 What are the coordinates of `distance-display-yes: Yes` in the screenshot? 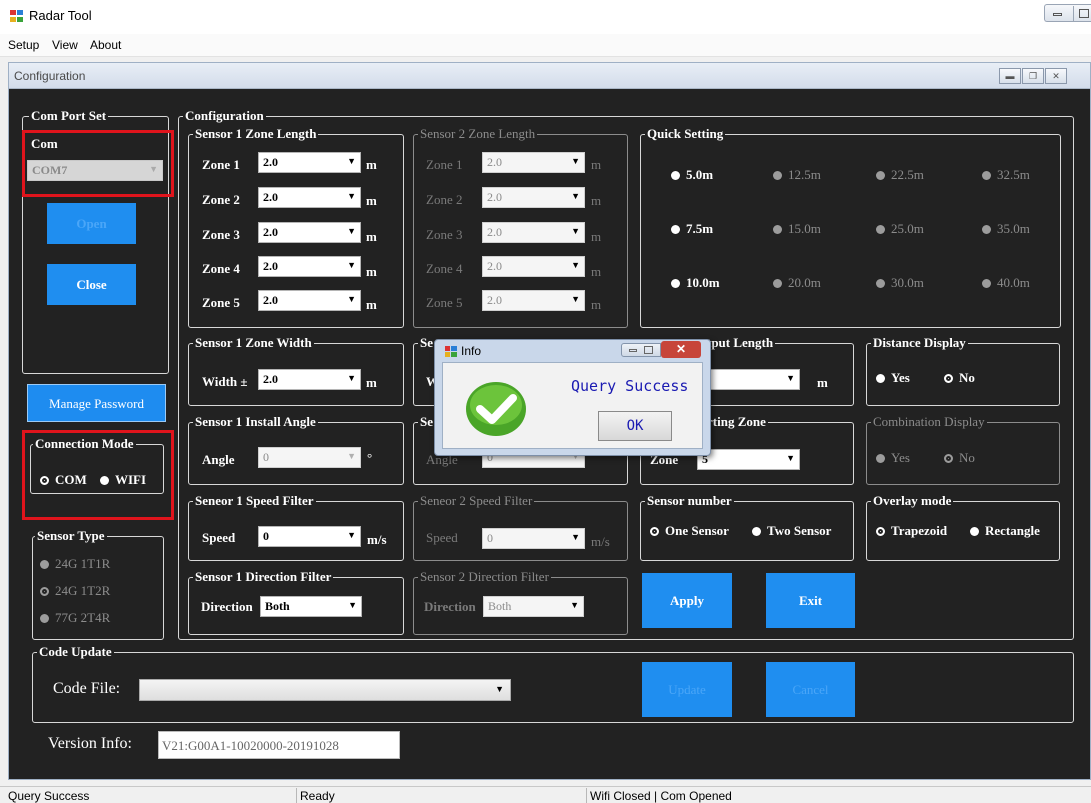 It's located at (893, 378).